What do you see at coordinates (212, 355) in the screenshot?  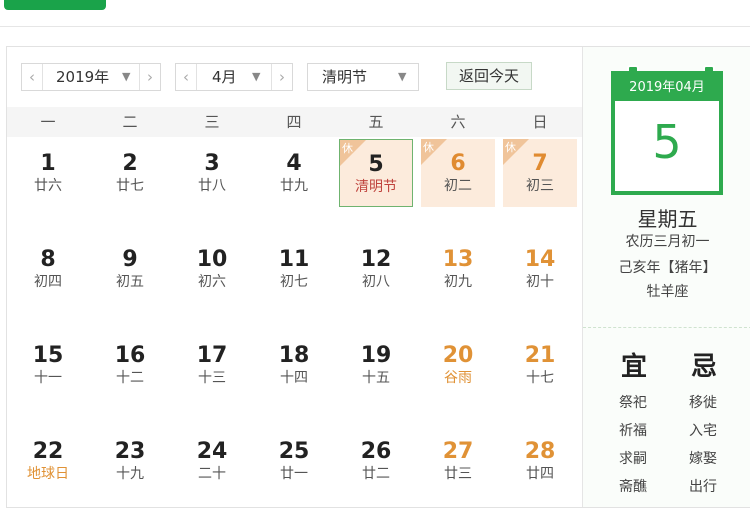 I see `day-number: 17` at bounding box center [212, 355].